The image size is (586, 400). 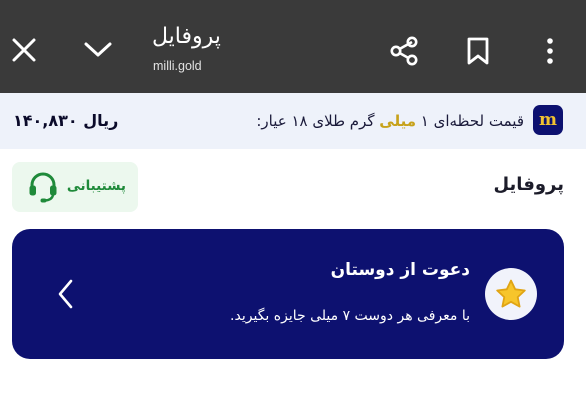 I want to click on support-button: پشتیبانی, so click(x=75, y=187).